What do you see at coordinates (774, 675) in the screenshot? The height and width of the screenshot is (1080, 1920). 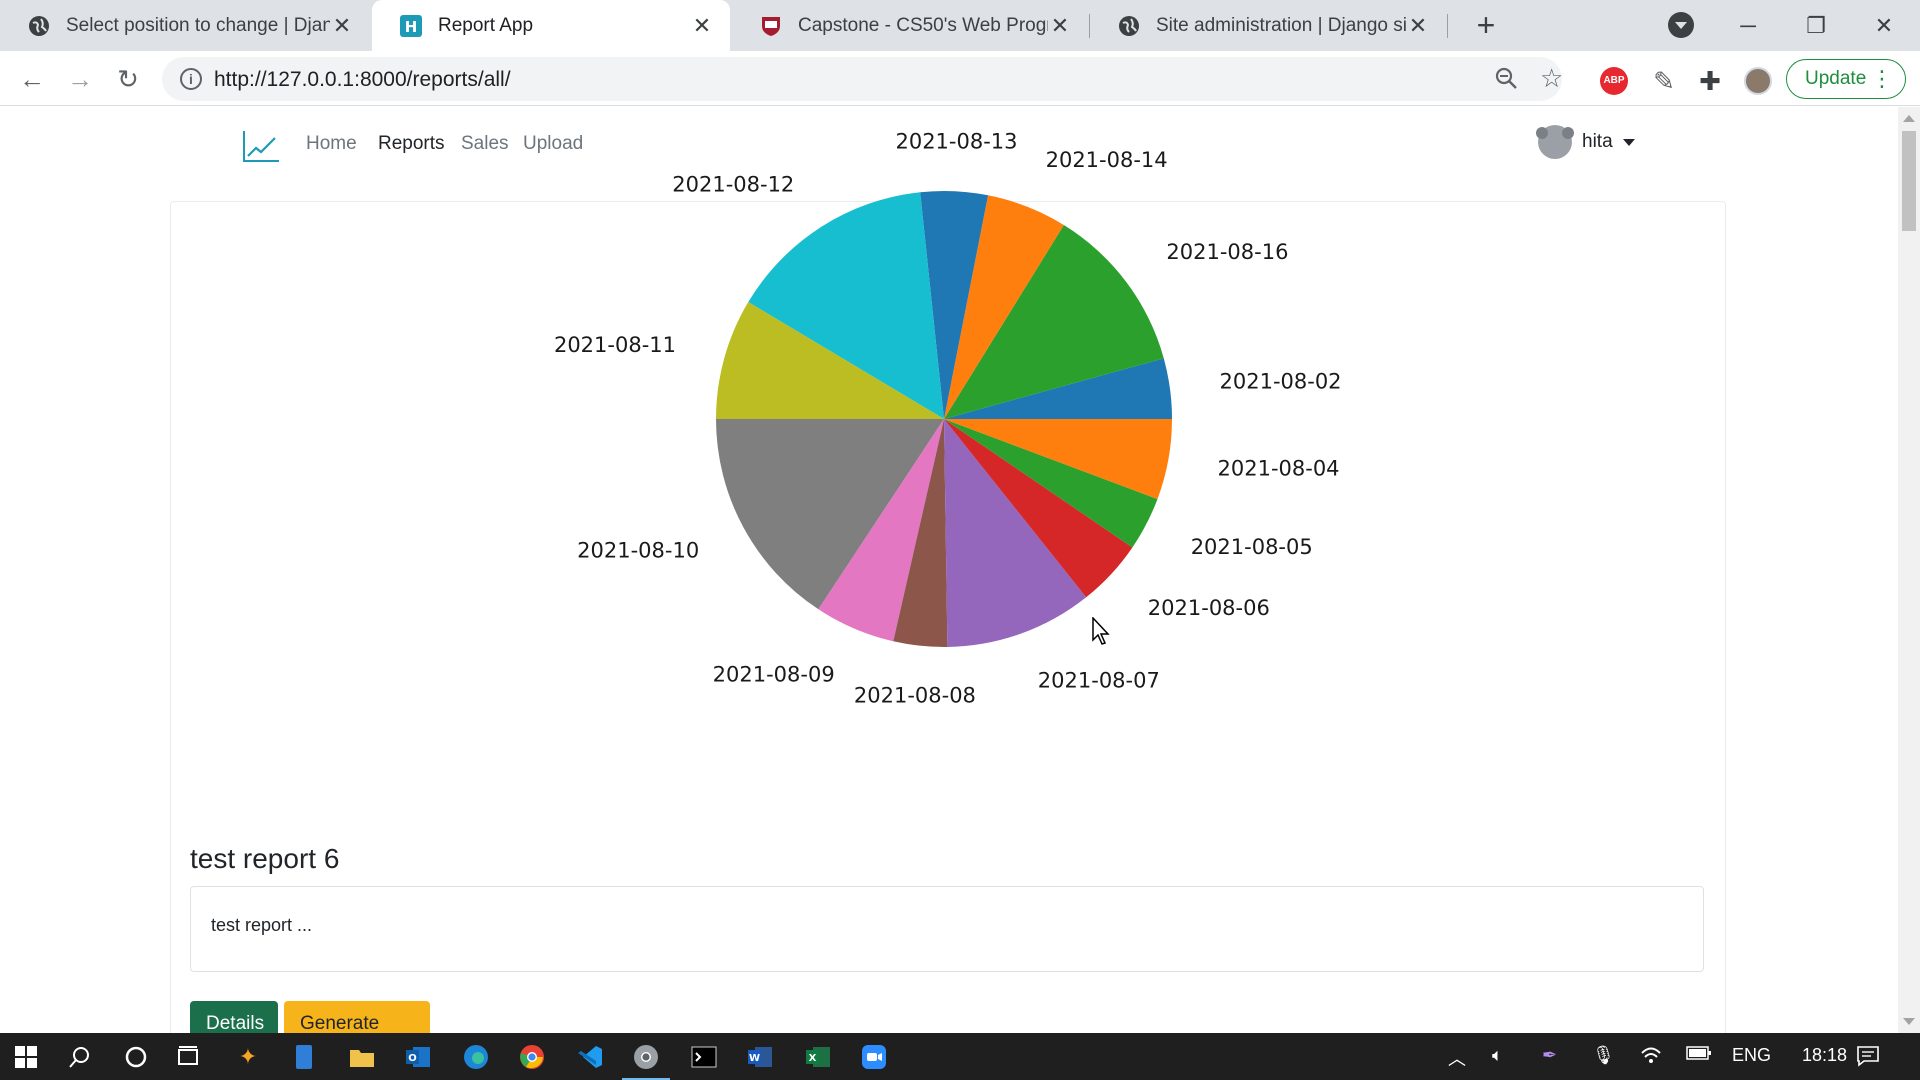 I see `pie-slice-label: 2021-08-09` at bounding box center [774, 675].